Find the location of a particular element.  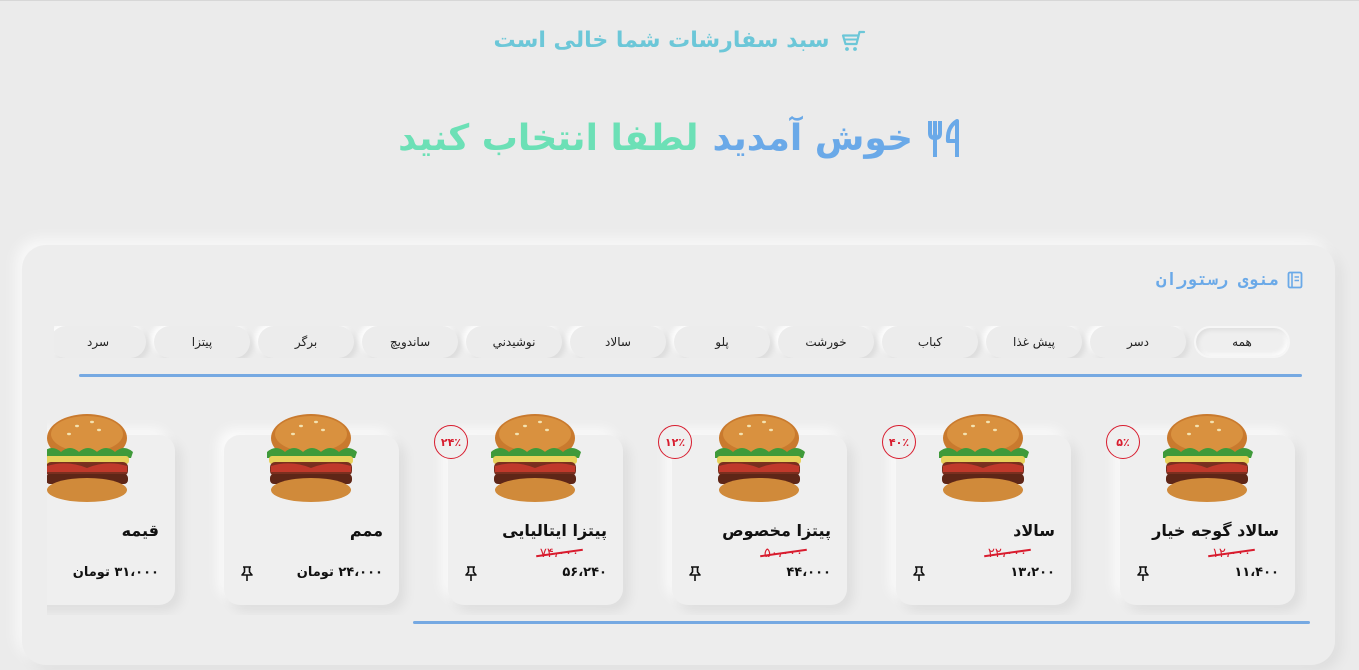

product-name: پیتزا مخصوص is located at coordinates (776, 530).